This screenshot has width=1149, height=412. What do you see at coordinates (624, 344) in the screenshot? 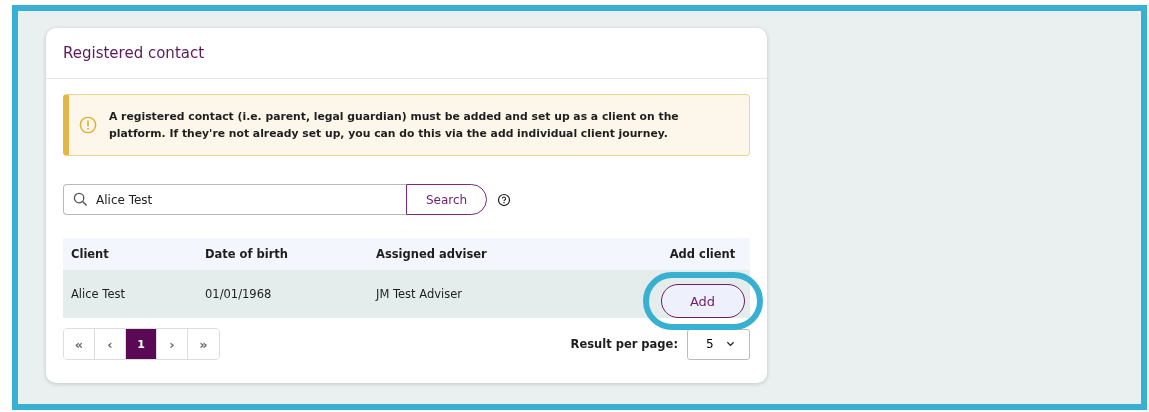
I see `page-size-label: Result per page:` at bounding box center [624, 344].